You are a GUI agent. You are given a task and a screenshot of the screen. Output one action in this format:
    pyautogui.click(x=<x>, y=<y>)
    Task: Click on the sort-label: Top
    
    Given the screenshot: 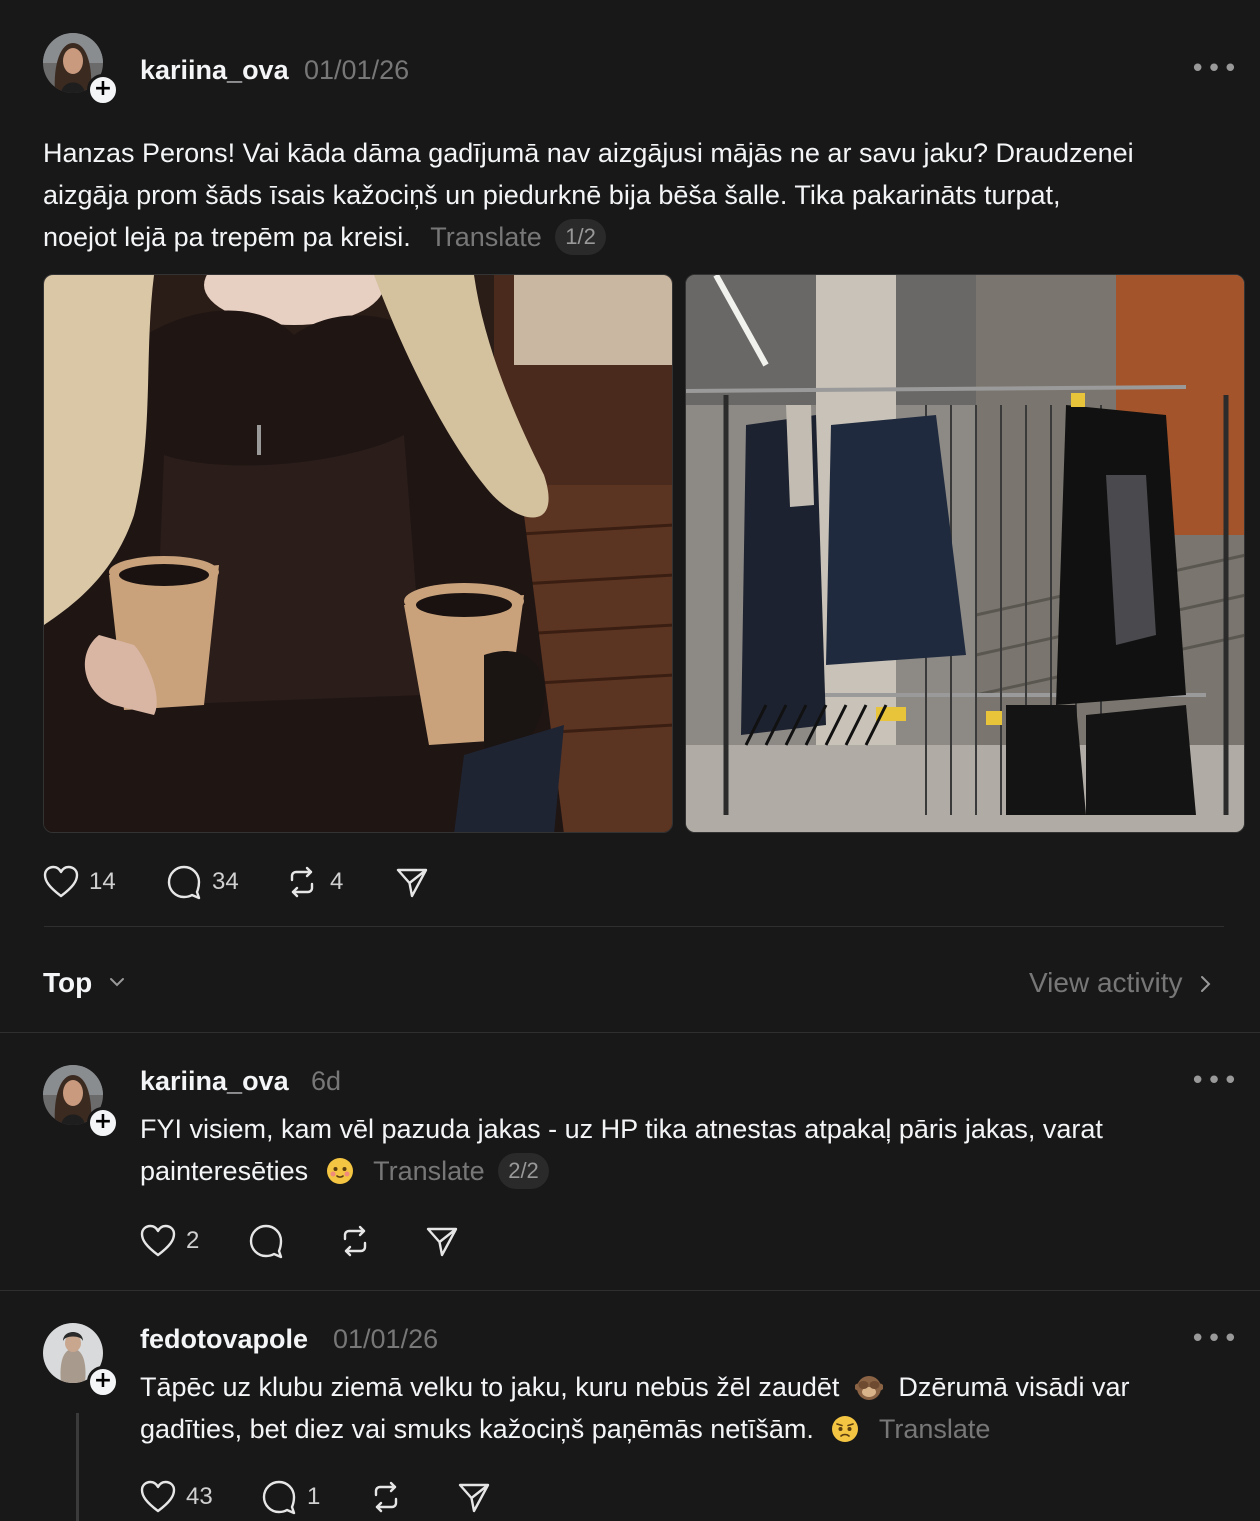 What is the action you would take?
    pyautogui.click(x=68, y=982)
    